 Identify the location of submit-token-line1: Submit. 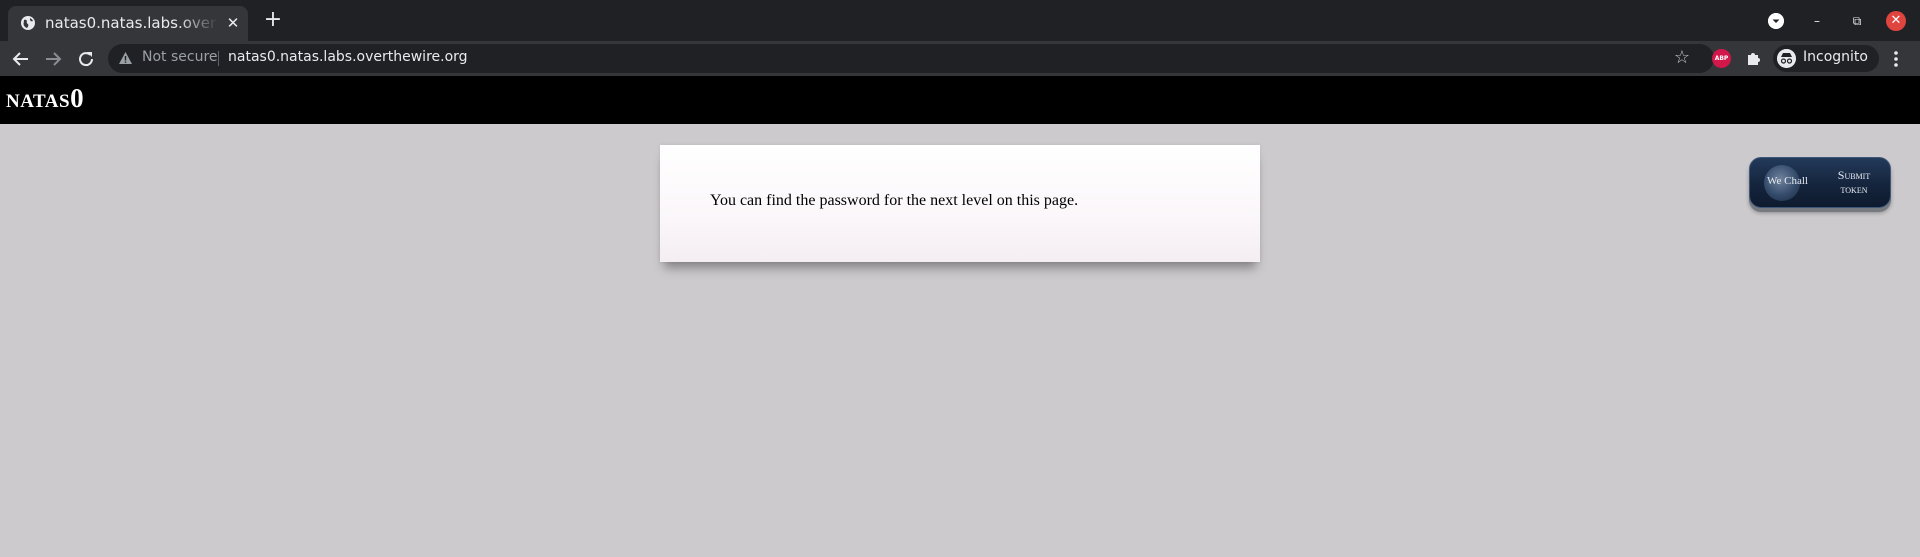
(1854, 175).